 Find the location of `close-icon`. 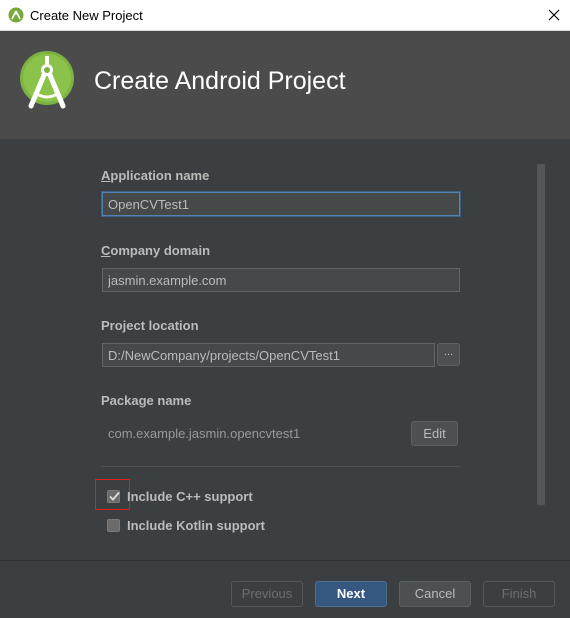

close-icon is located at coordinates (554, 15).